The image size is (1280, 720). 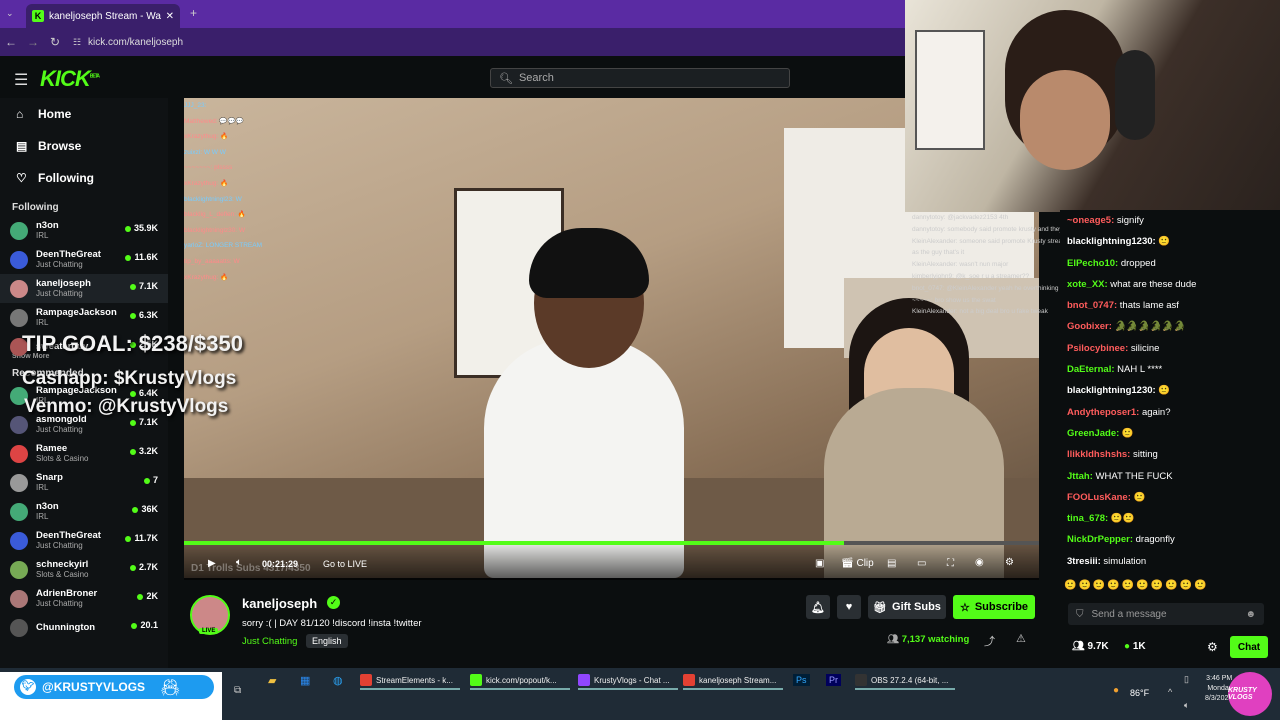 What do you see at coordinates (1009, 562) in the screenshot?
I see `settings-icon: ⚙` at bounding box center [1009, 562].